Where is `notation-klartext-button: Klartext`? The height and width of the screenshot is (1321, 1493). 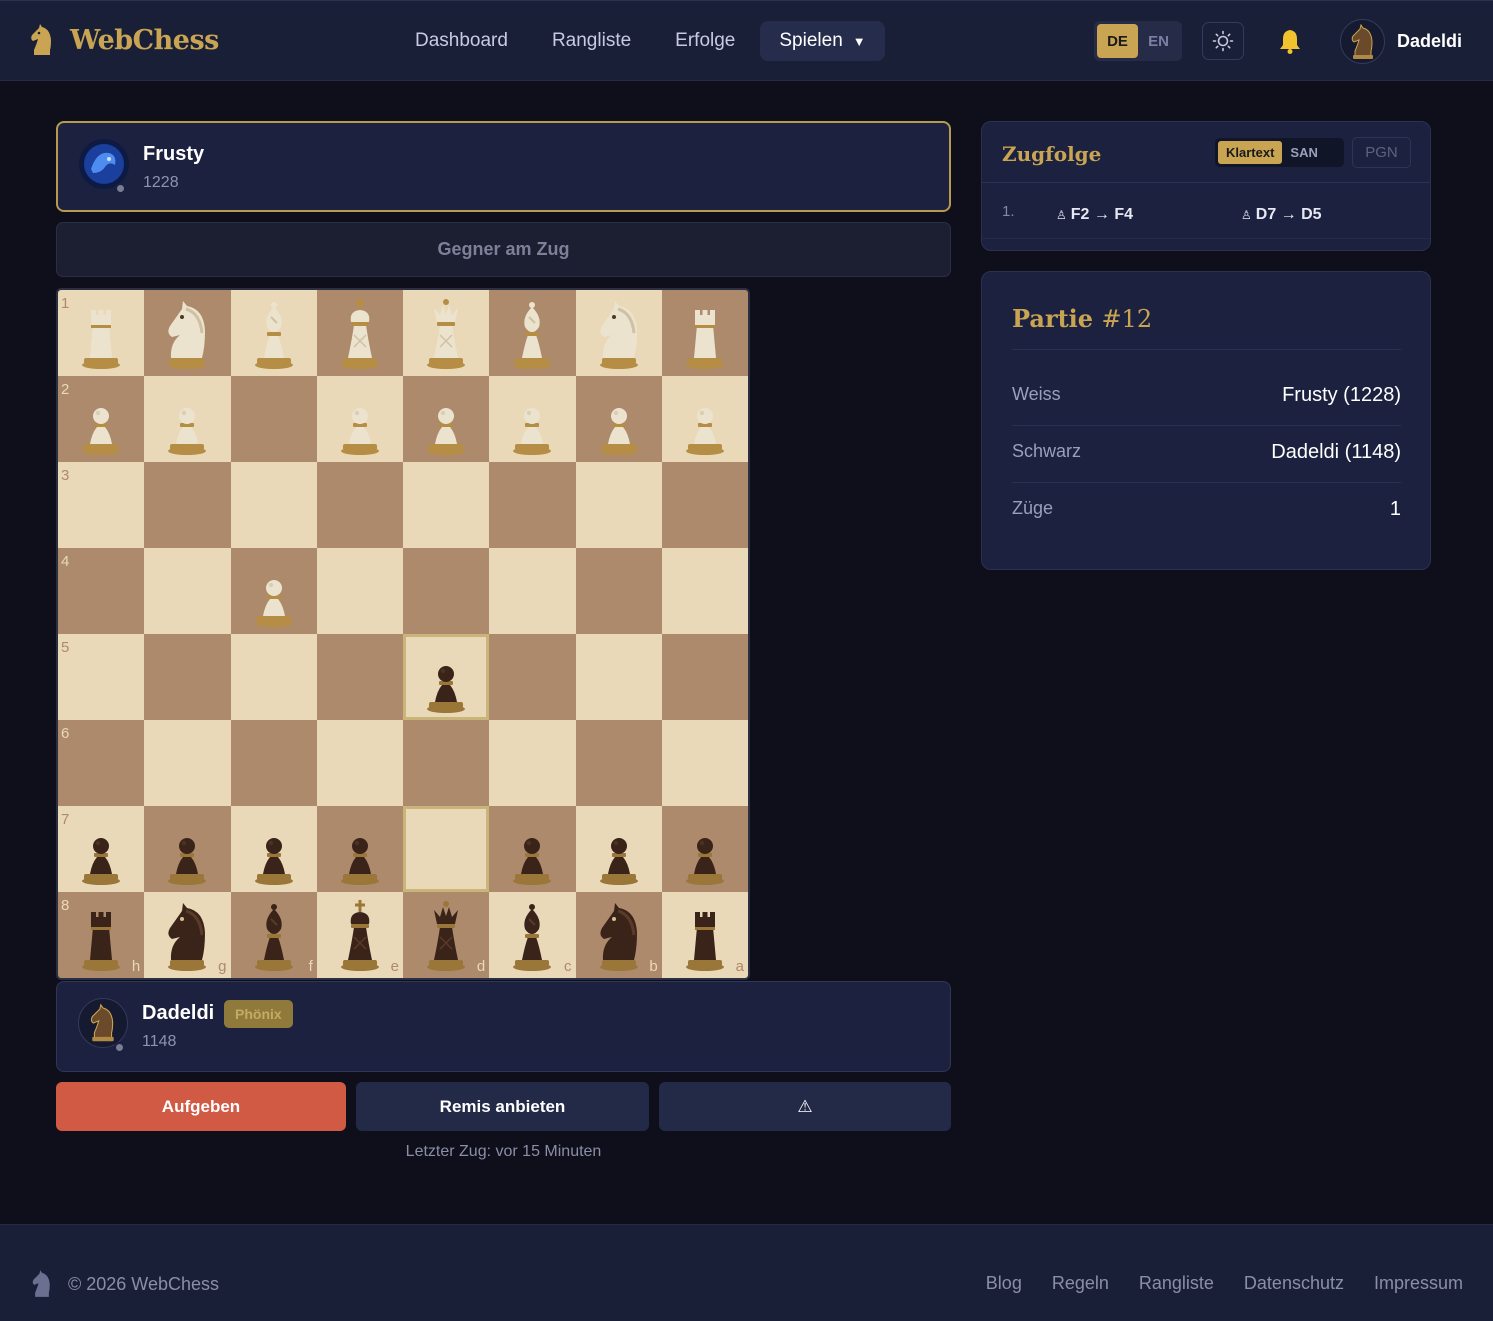 notation-klartext-button: Klartext is located at coordinates (1250, 152).